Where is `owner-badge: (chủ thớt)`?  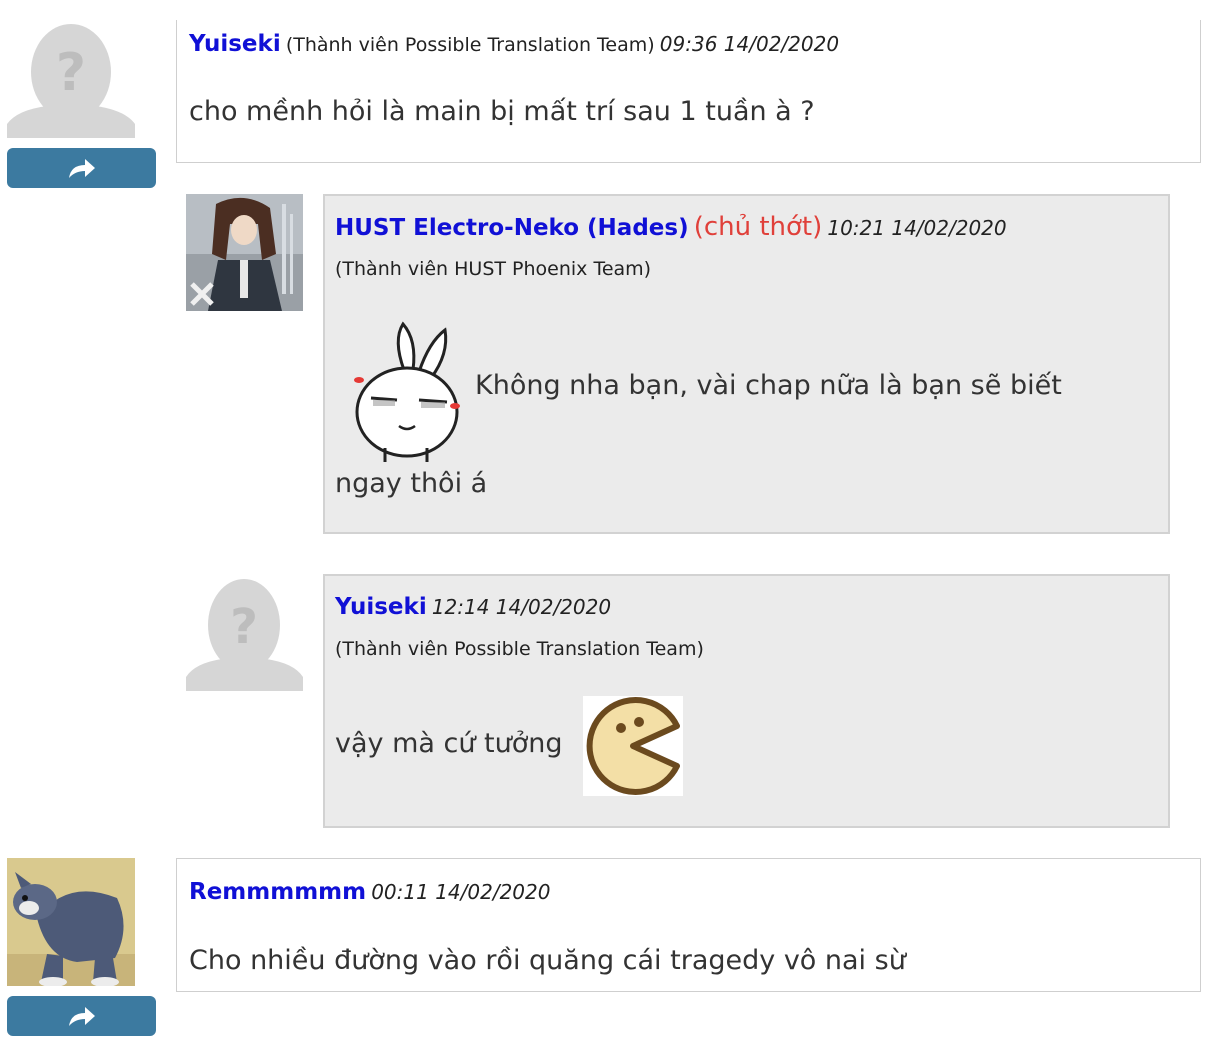 owner-badge: (chủ thớt) is located at coordinates (758, 227).